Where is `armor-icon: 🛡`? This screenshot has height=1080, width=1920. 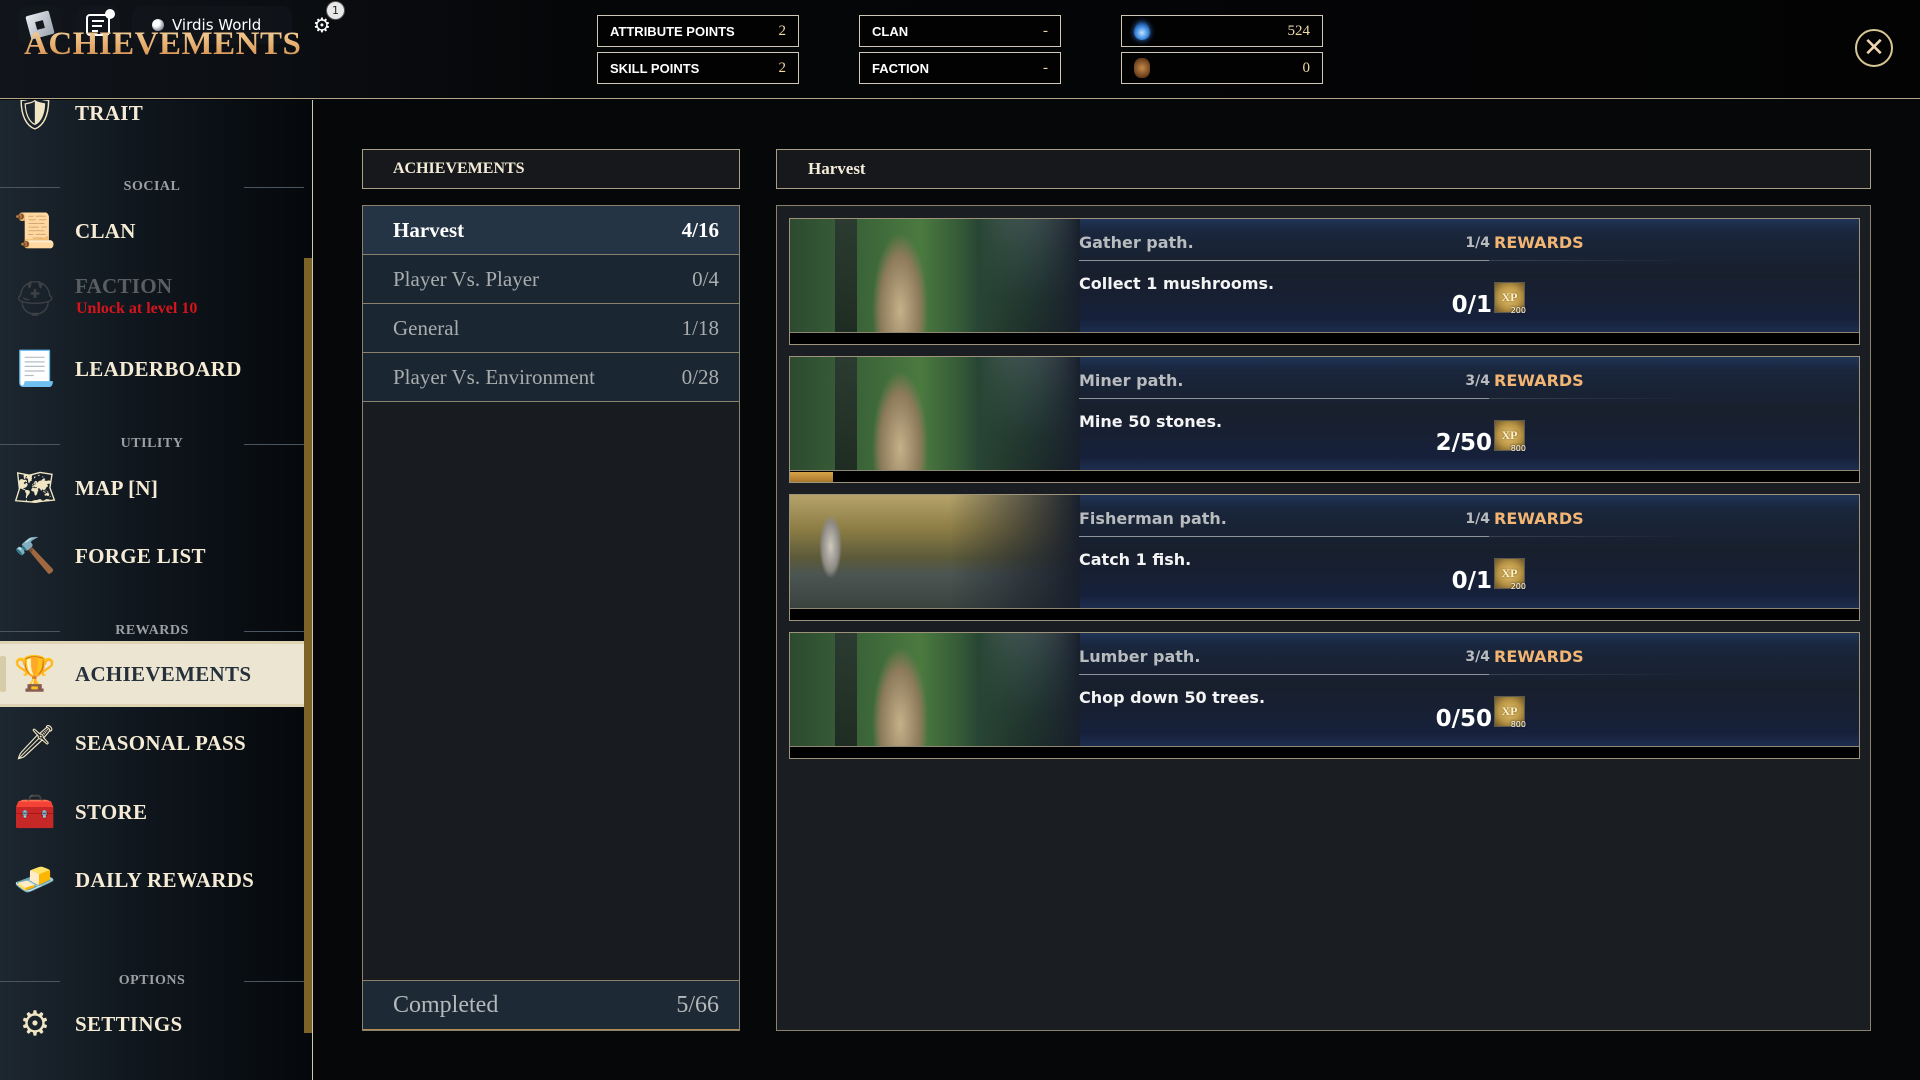 armor-icon: 🛡 is located at coordinates (35, 116).